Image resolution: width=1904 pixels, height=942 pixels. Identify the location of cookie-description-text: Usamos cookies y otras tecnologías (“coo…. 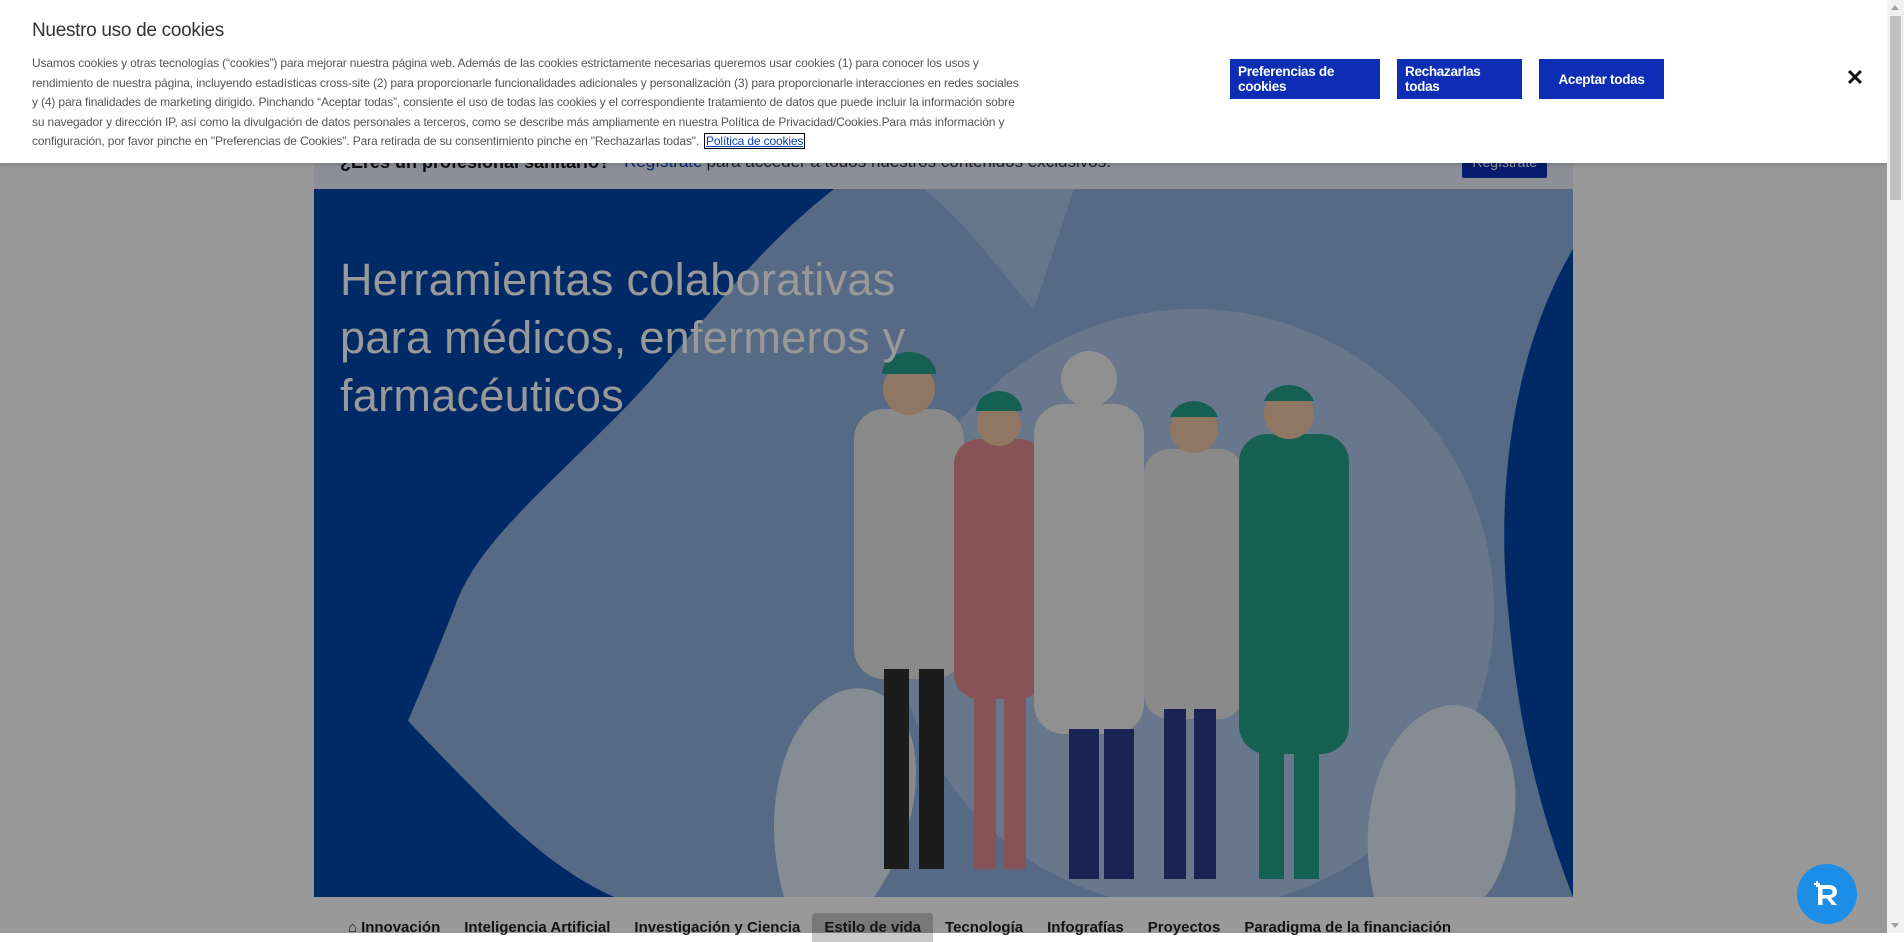
(525, 102).